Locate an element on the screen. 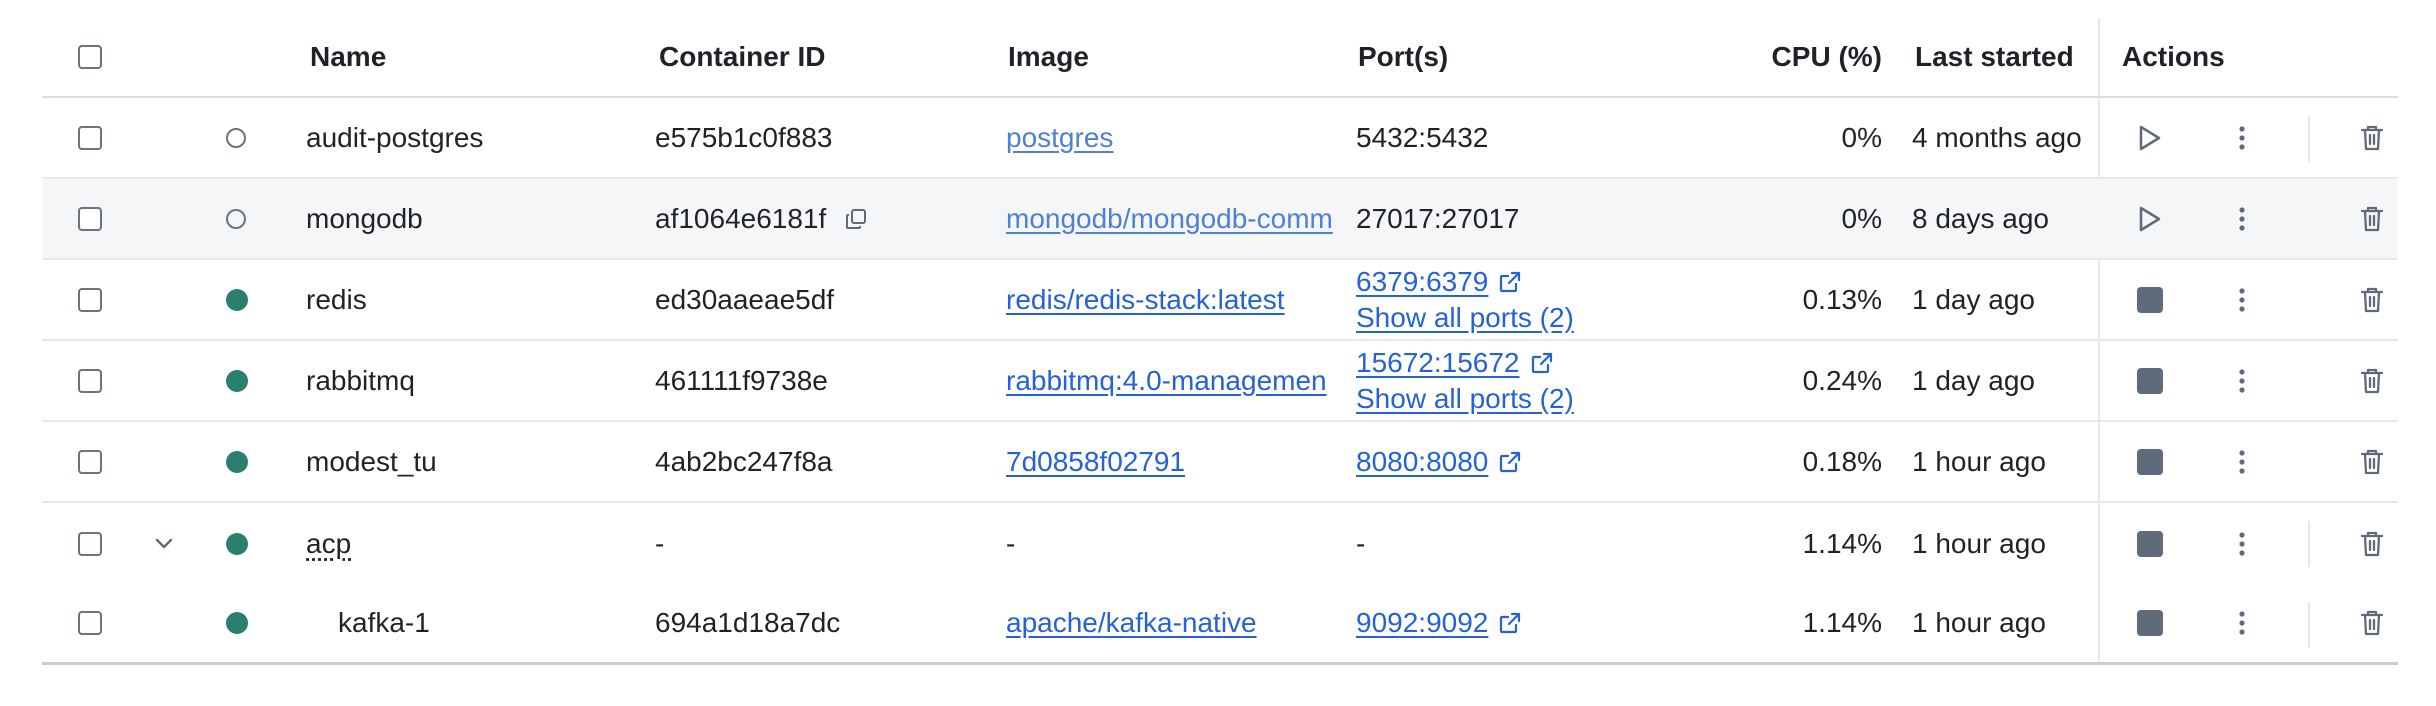 The image size is (2436, 706). cpu-value: 0.24% is located at coordinates (1842, 380).